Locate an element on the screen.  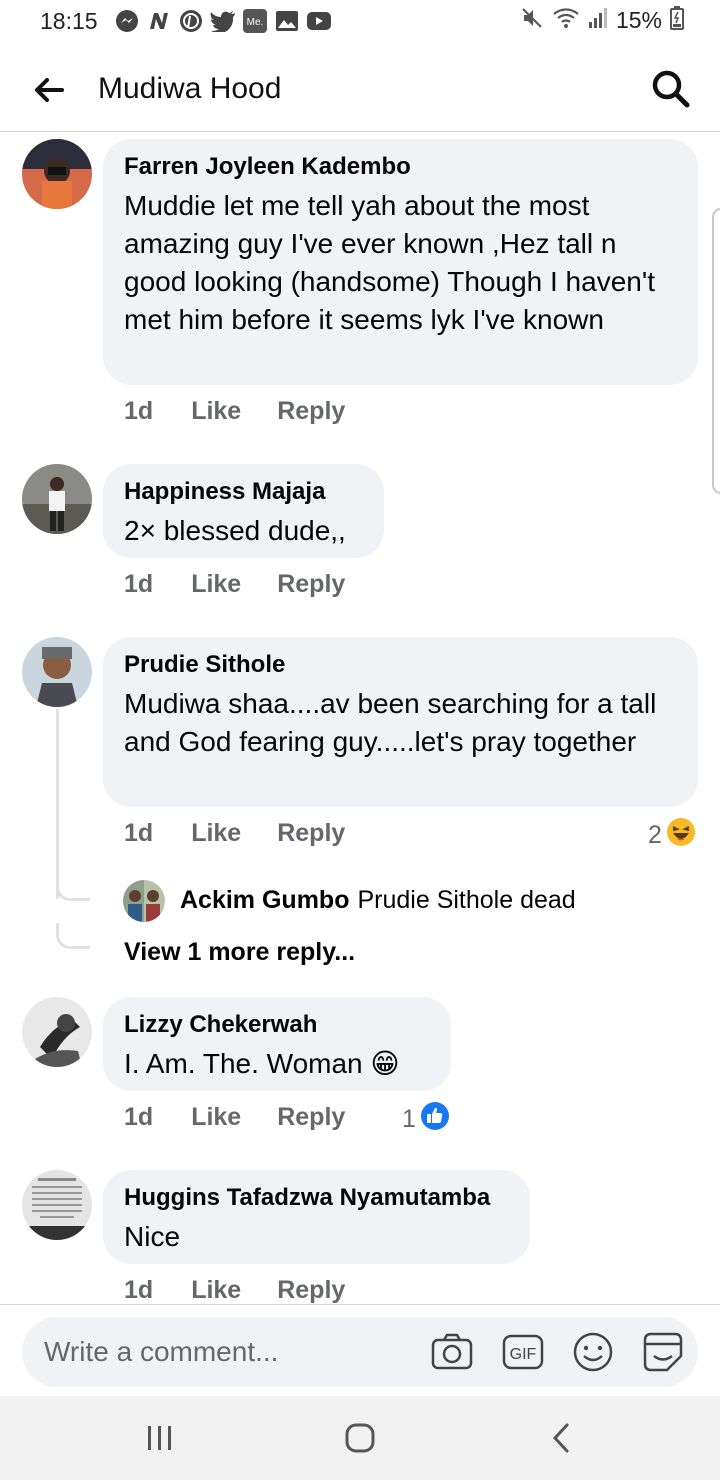
comment-input: Write a comment... GIF is located at coordinates (360, 1352).